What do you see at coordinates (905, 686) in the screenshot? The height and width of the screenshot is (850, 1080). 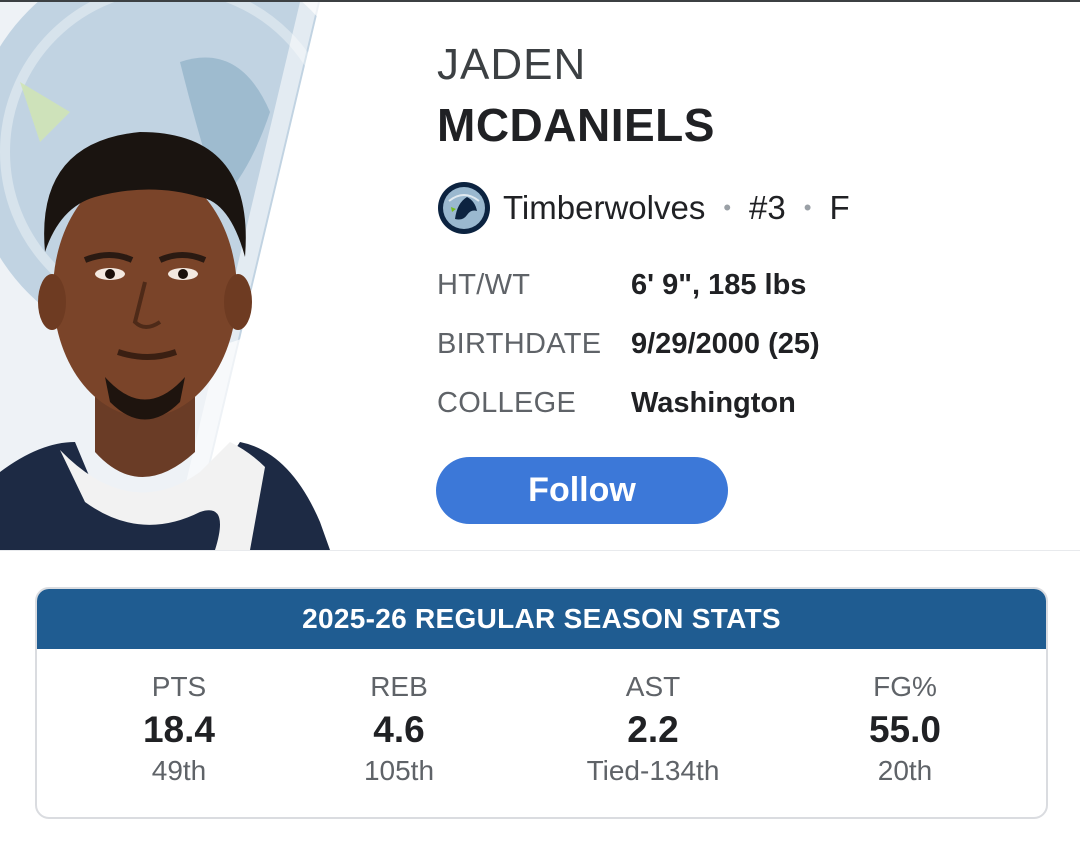 I see `stat-label: FG%` at bounding box center [905, 686].